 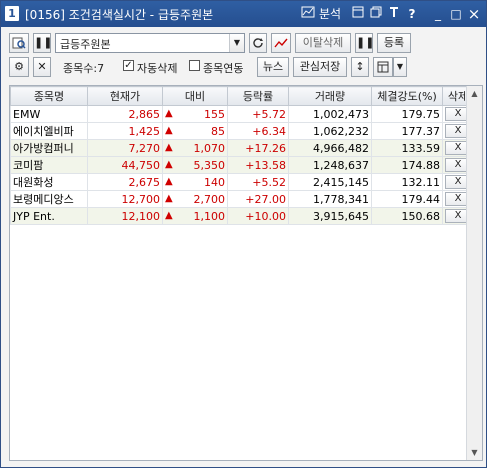 I want to click on stock-link-checkbox, so click(x=194, y=65).